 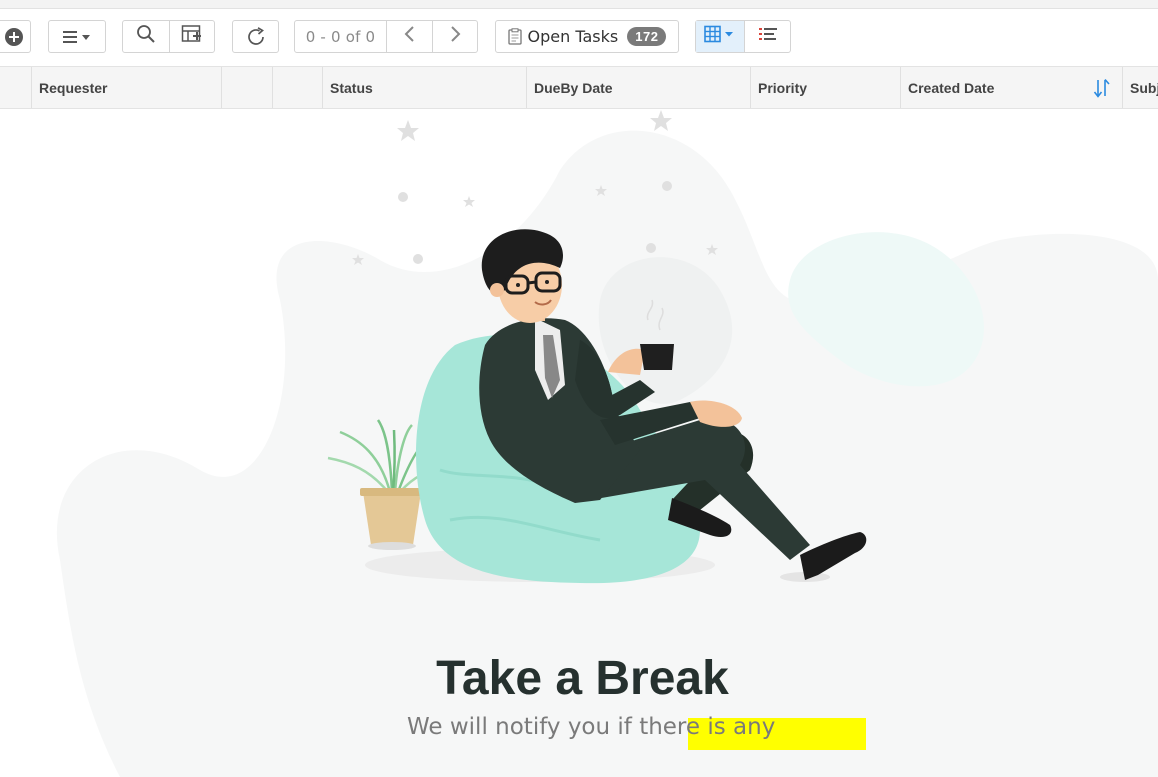 What do you see at coordinates (638, 87) in the screenshot?
I see `column-header-dueby-date: DueBy Date` at bounding box center [638, 87].